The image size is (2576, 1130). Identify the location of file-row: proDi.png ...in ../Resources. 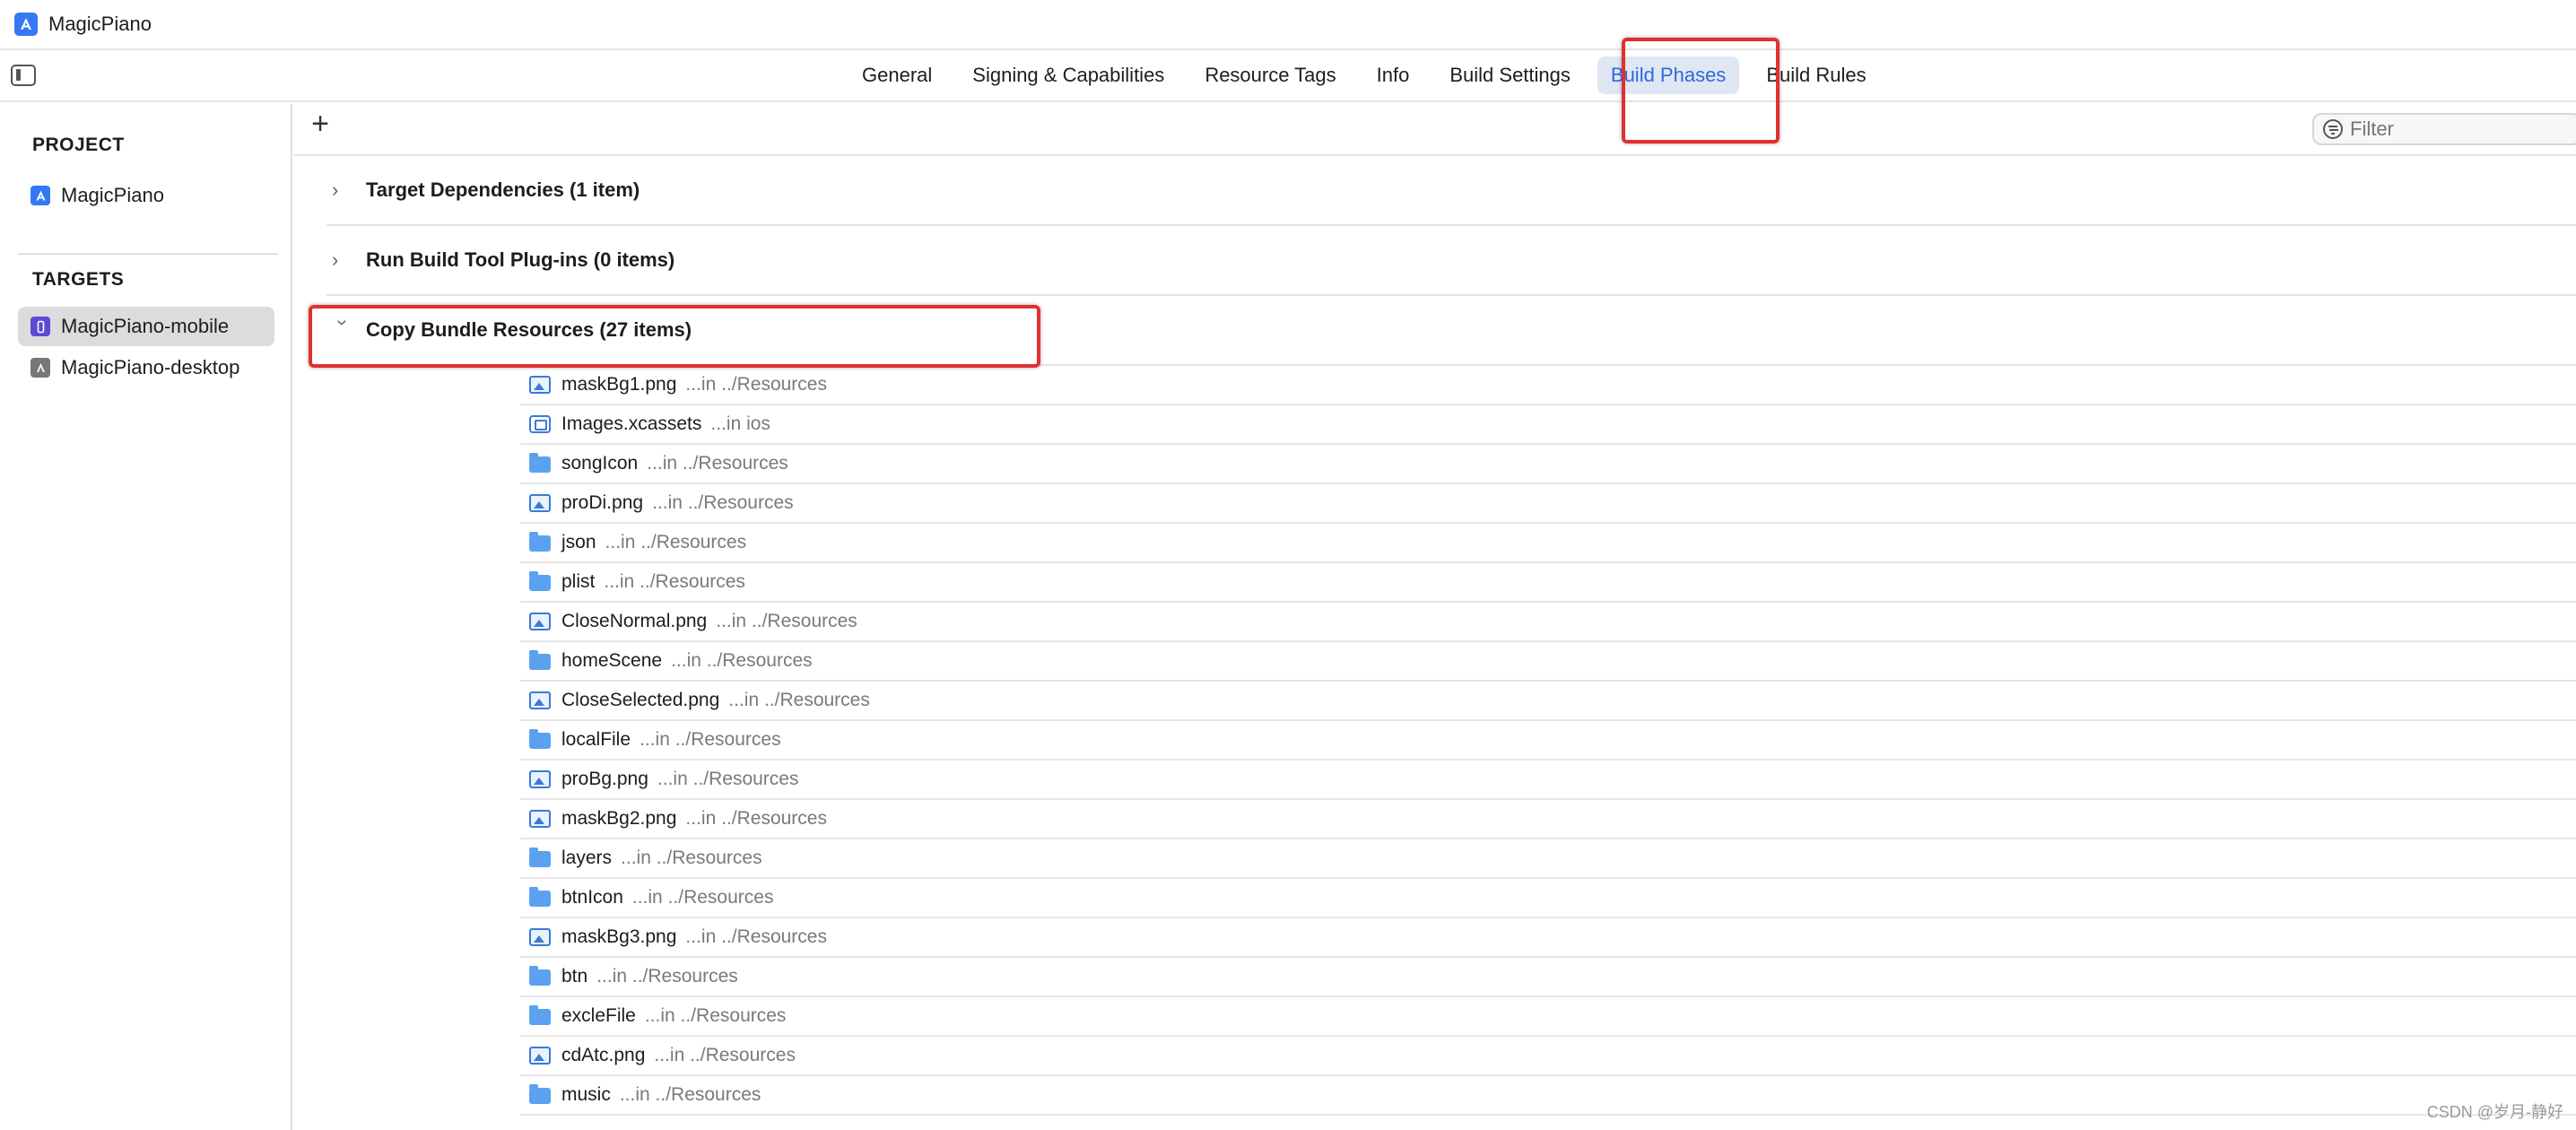
(1548, 504).